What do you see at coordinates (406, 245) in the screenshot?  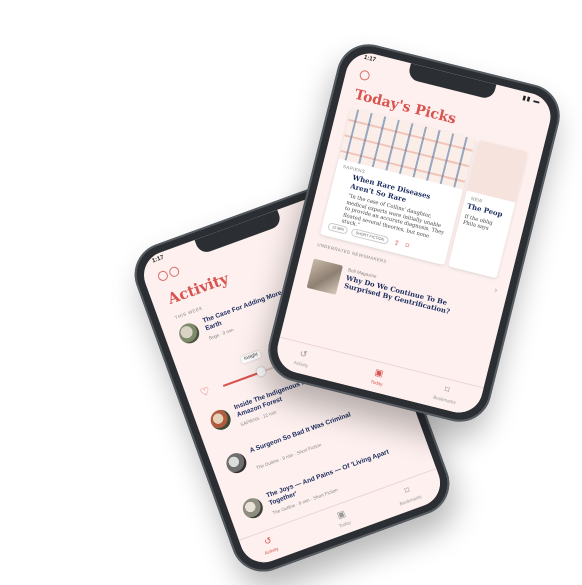 I see `bookmark-icon: ⌑` at bounding box center [406, 245].